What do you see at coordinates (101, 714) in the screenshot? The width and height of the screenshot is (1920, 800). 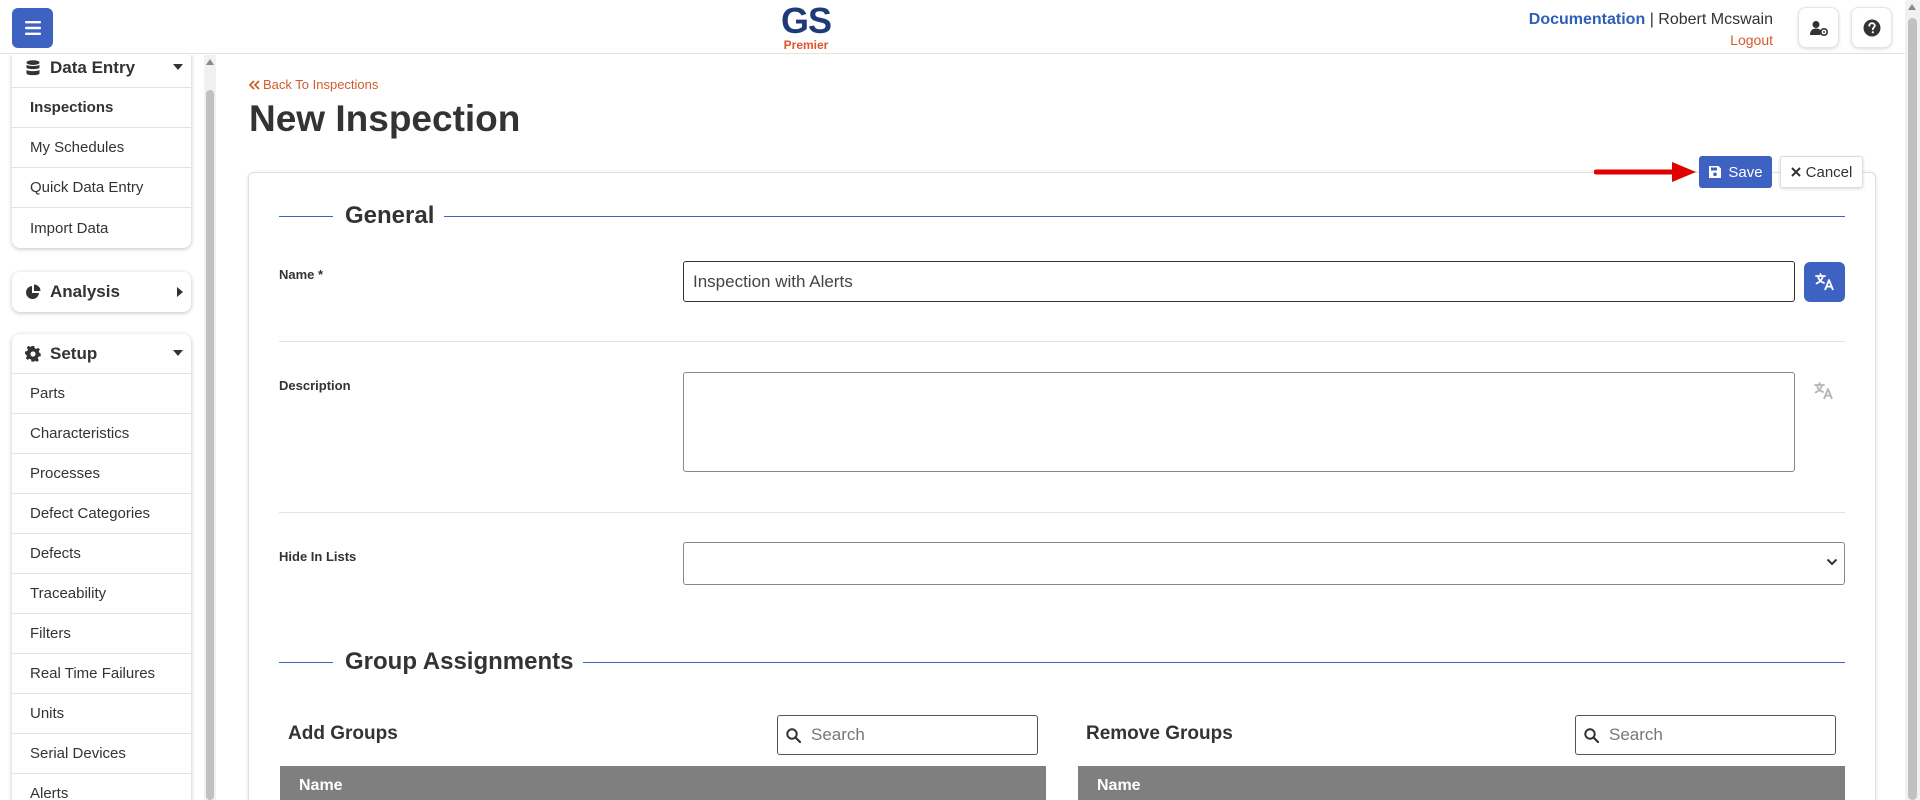 I see `sidebar-item-units: Units` at bounding box center [101, 714].